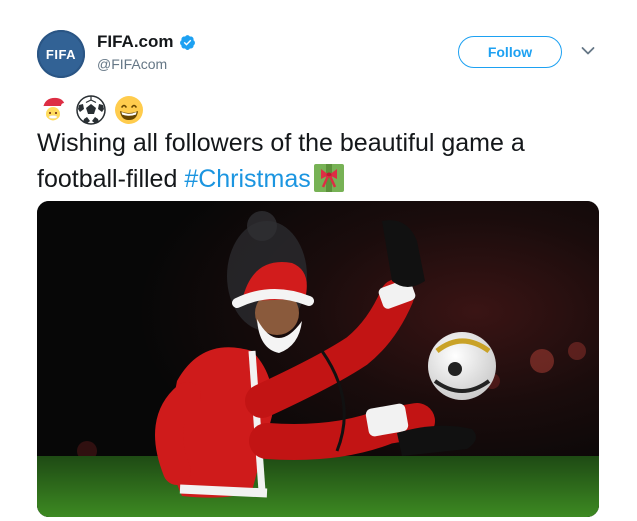 The image size is (637, 521). Describe the element at coordinates (146, 64) in the screenshot. I see `account-handle: @FIFAcom` at that location.